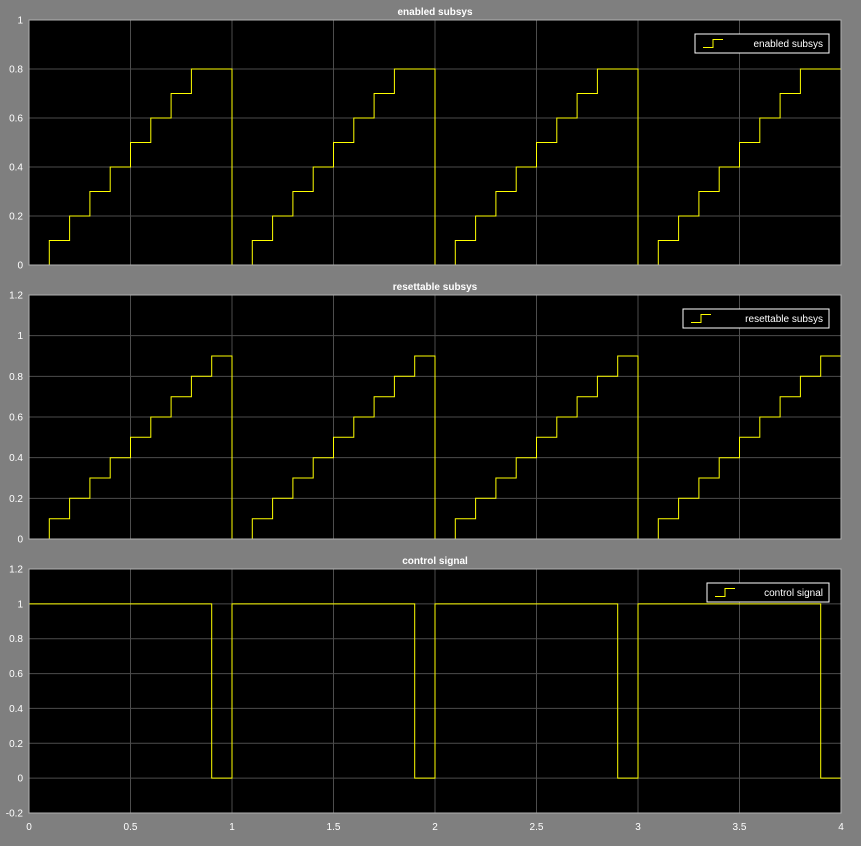 The width and height of the screenshot is (861, 846). What do you see at coordinates (131, 827) in the screenshot?
I see `x-tick-label: 0.5` at bounding box center [131, 827].